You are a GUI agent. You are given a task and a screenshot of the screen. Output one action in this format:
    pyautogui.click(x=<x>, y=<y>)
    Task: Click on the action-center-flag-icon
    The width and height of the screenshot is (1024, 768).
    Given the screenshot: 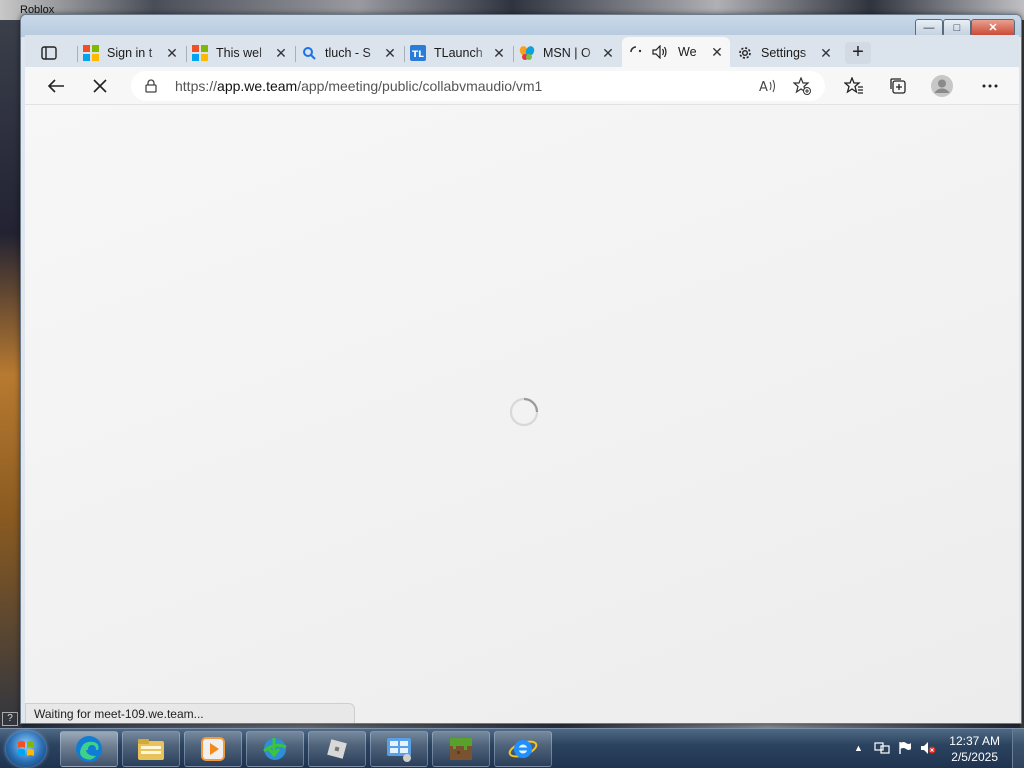 What is the action you would take?
    pyautogui.click(x=905, y=749)
    